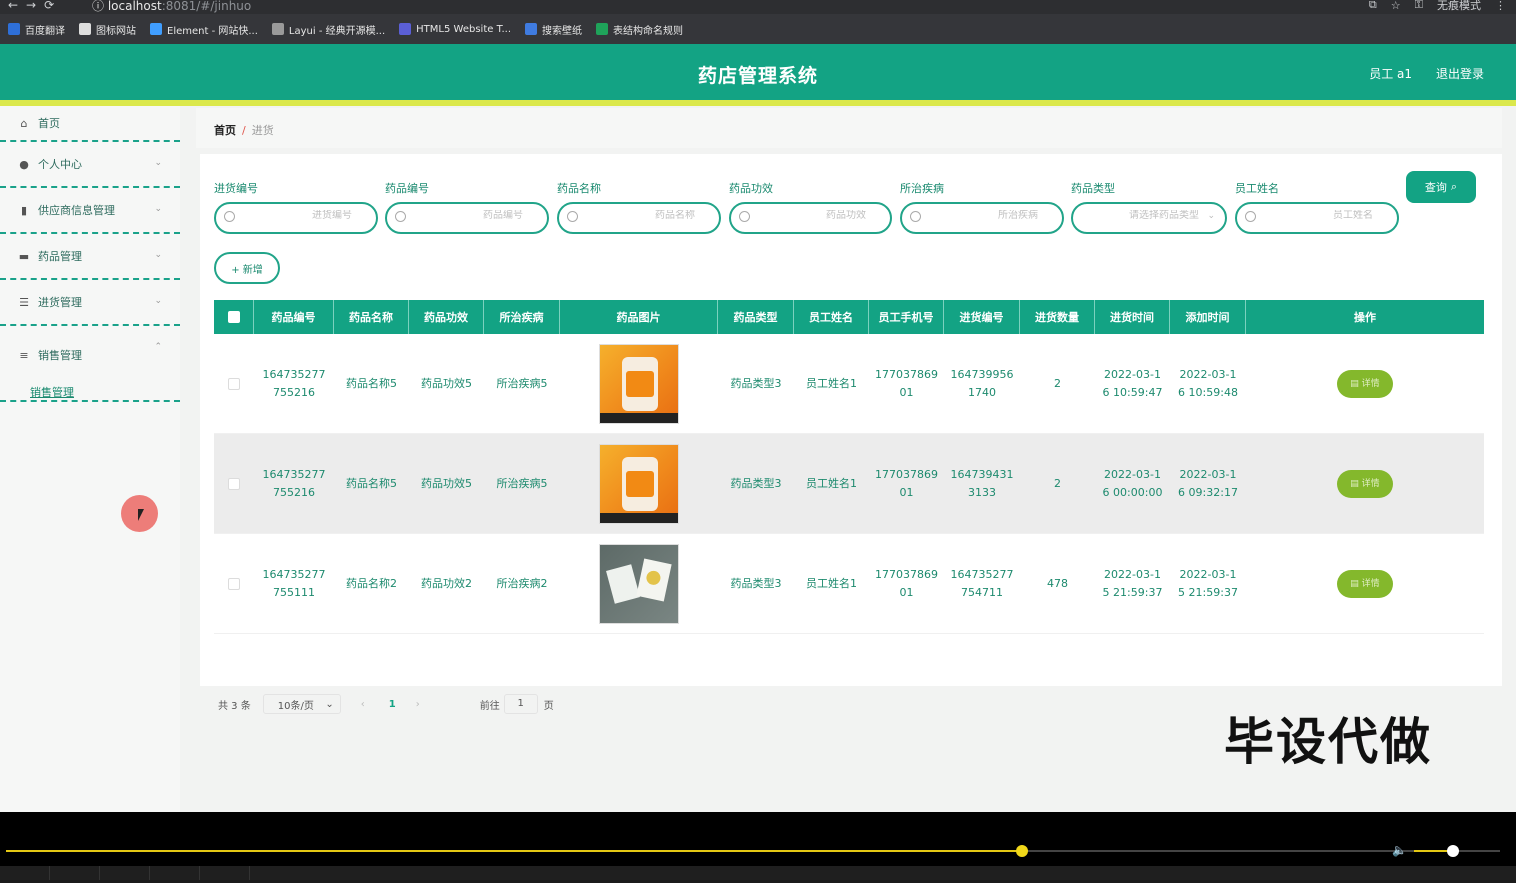  Describe the element at coordinates (90, 257) in the screenshot. I see `sidebar-item-drugs: ▬ 药品管理 ⌄` at that location.